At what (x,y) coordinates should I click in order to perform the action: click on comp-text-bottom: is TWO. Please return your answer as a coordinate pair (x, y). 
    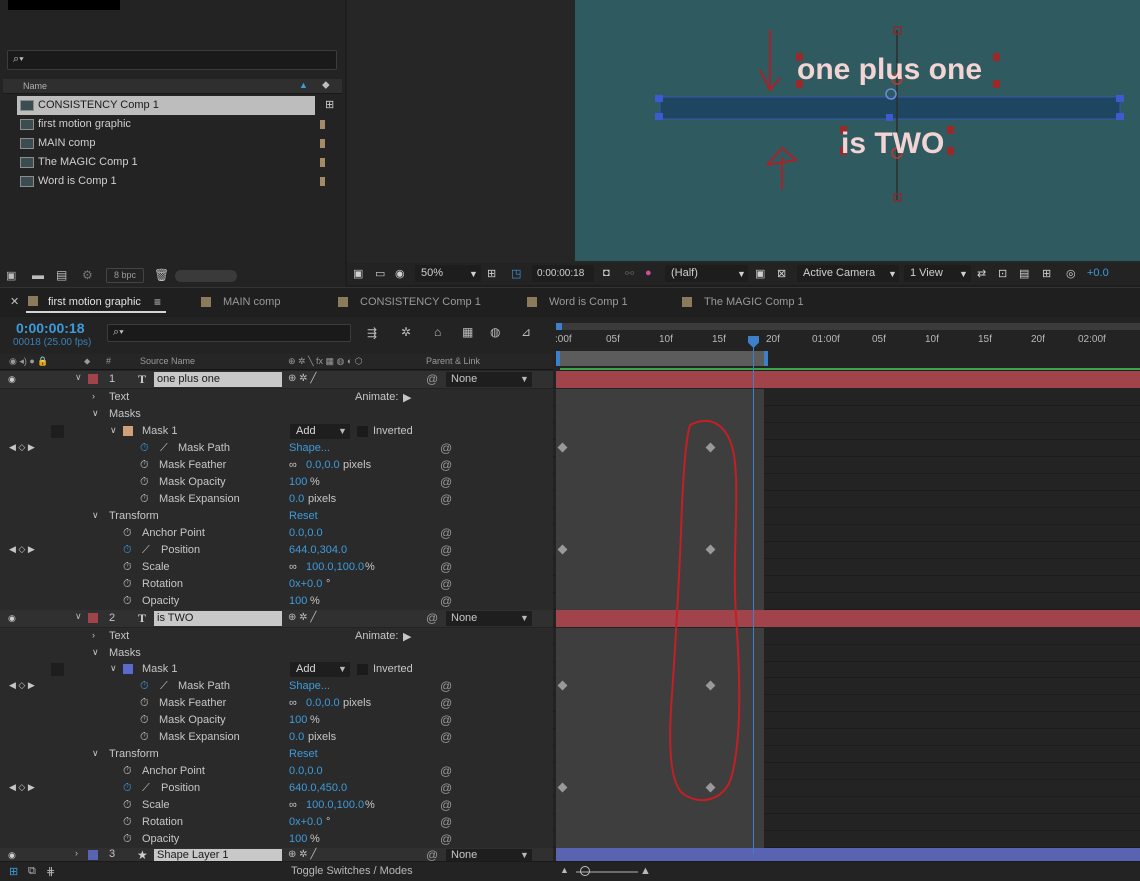
    Looking at the image, I should click on (892, 143).